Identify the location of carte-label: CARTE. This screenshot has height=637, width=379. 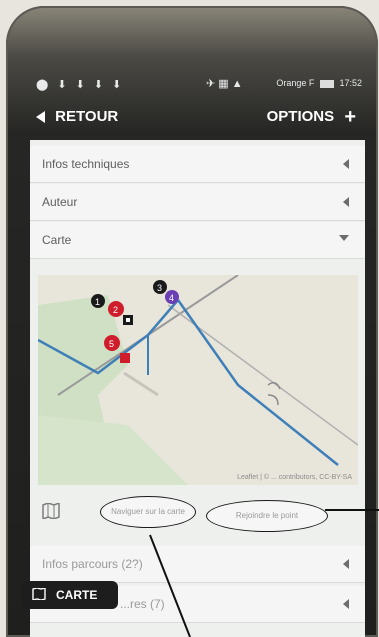
(77, 595).